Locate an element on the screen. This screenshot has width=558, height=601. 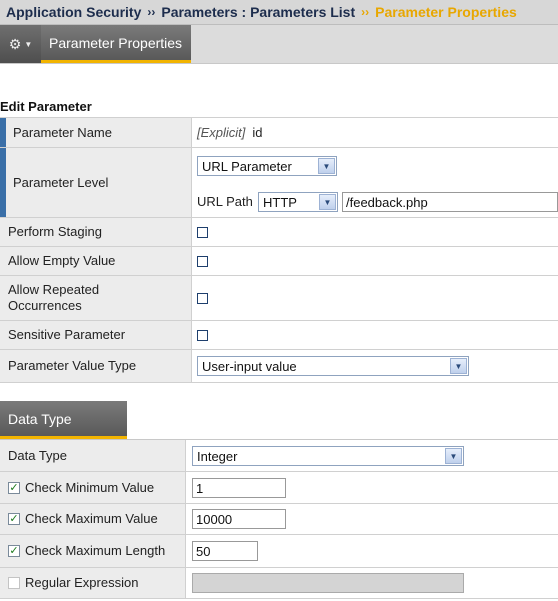
parameter-level-select: URL Parameter ▼ is located at coordinates (267, 166).